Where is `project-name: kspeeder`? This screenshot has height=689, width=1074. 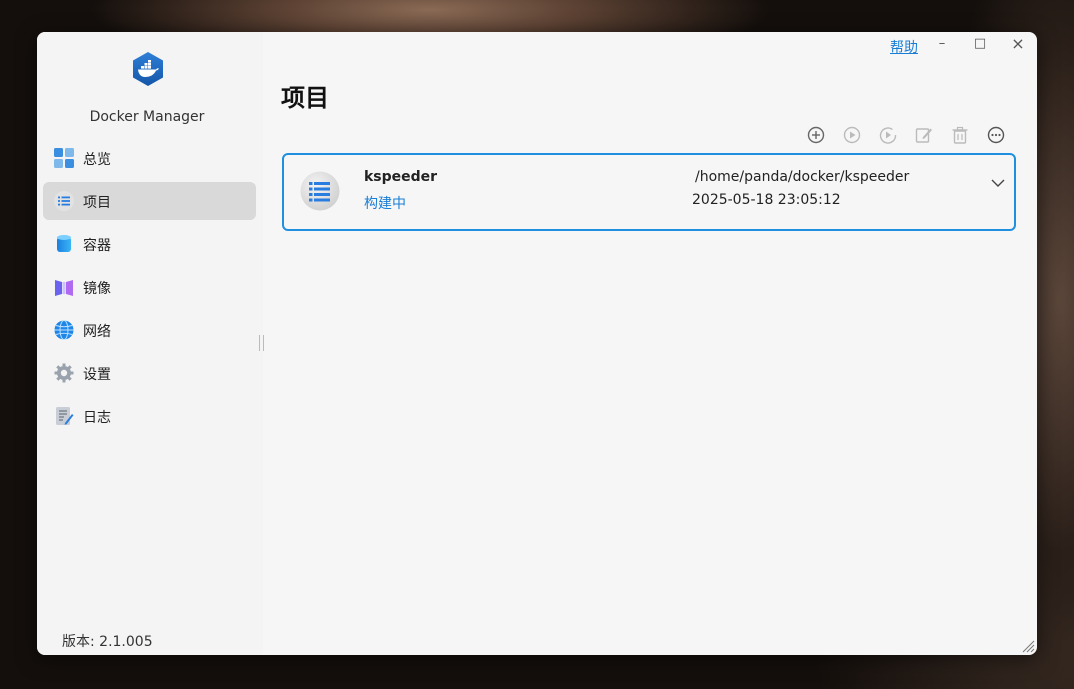
project-name: kspeeder is located at coordinates (401, 177).